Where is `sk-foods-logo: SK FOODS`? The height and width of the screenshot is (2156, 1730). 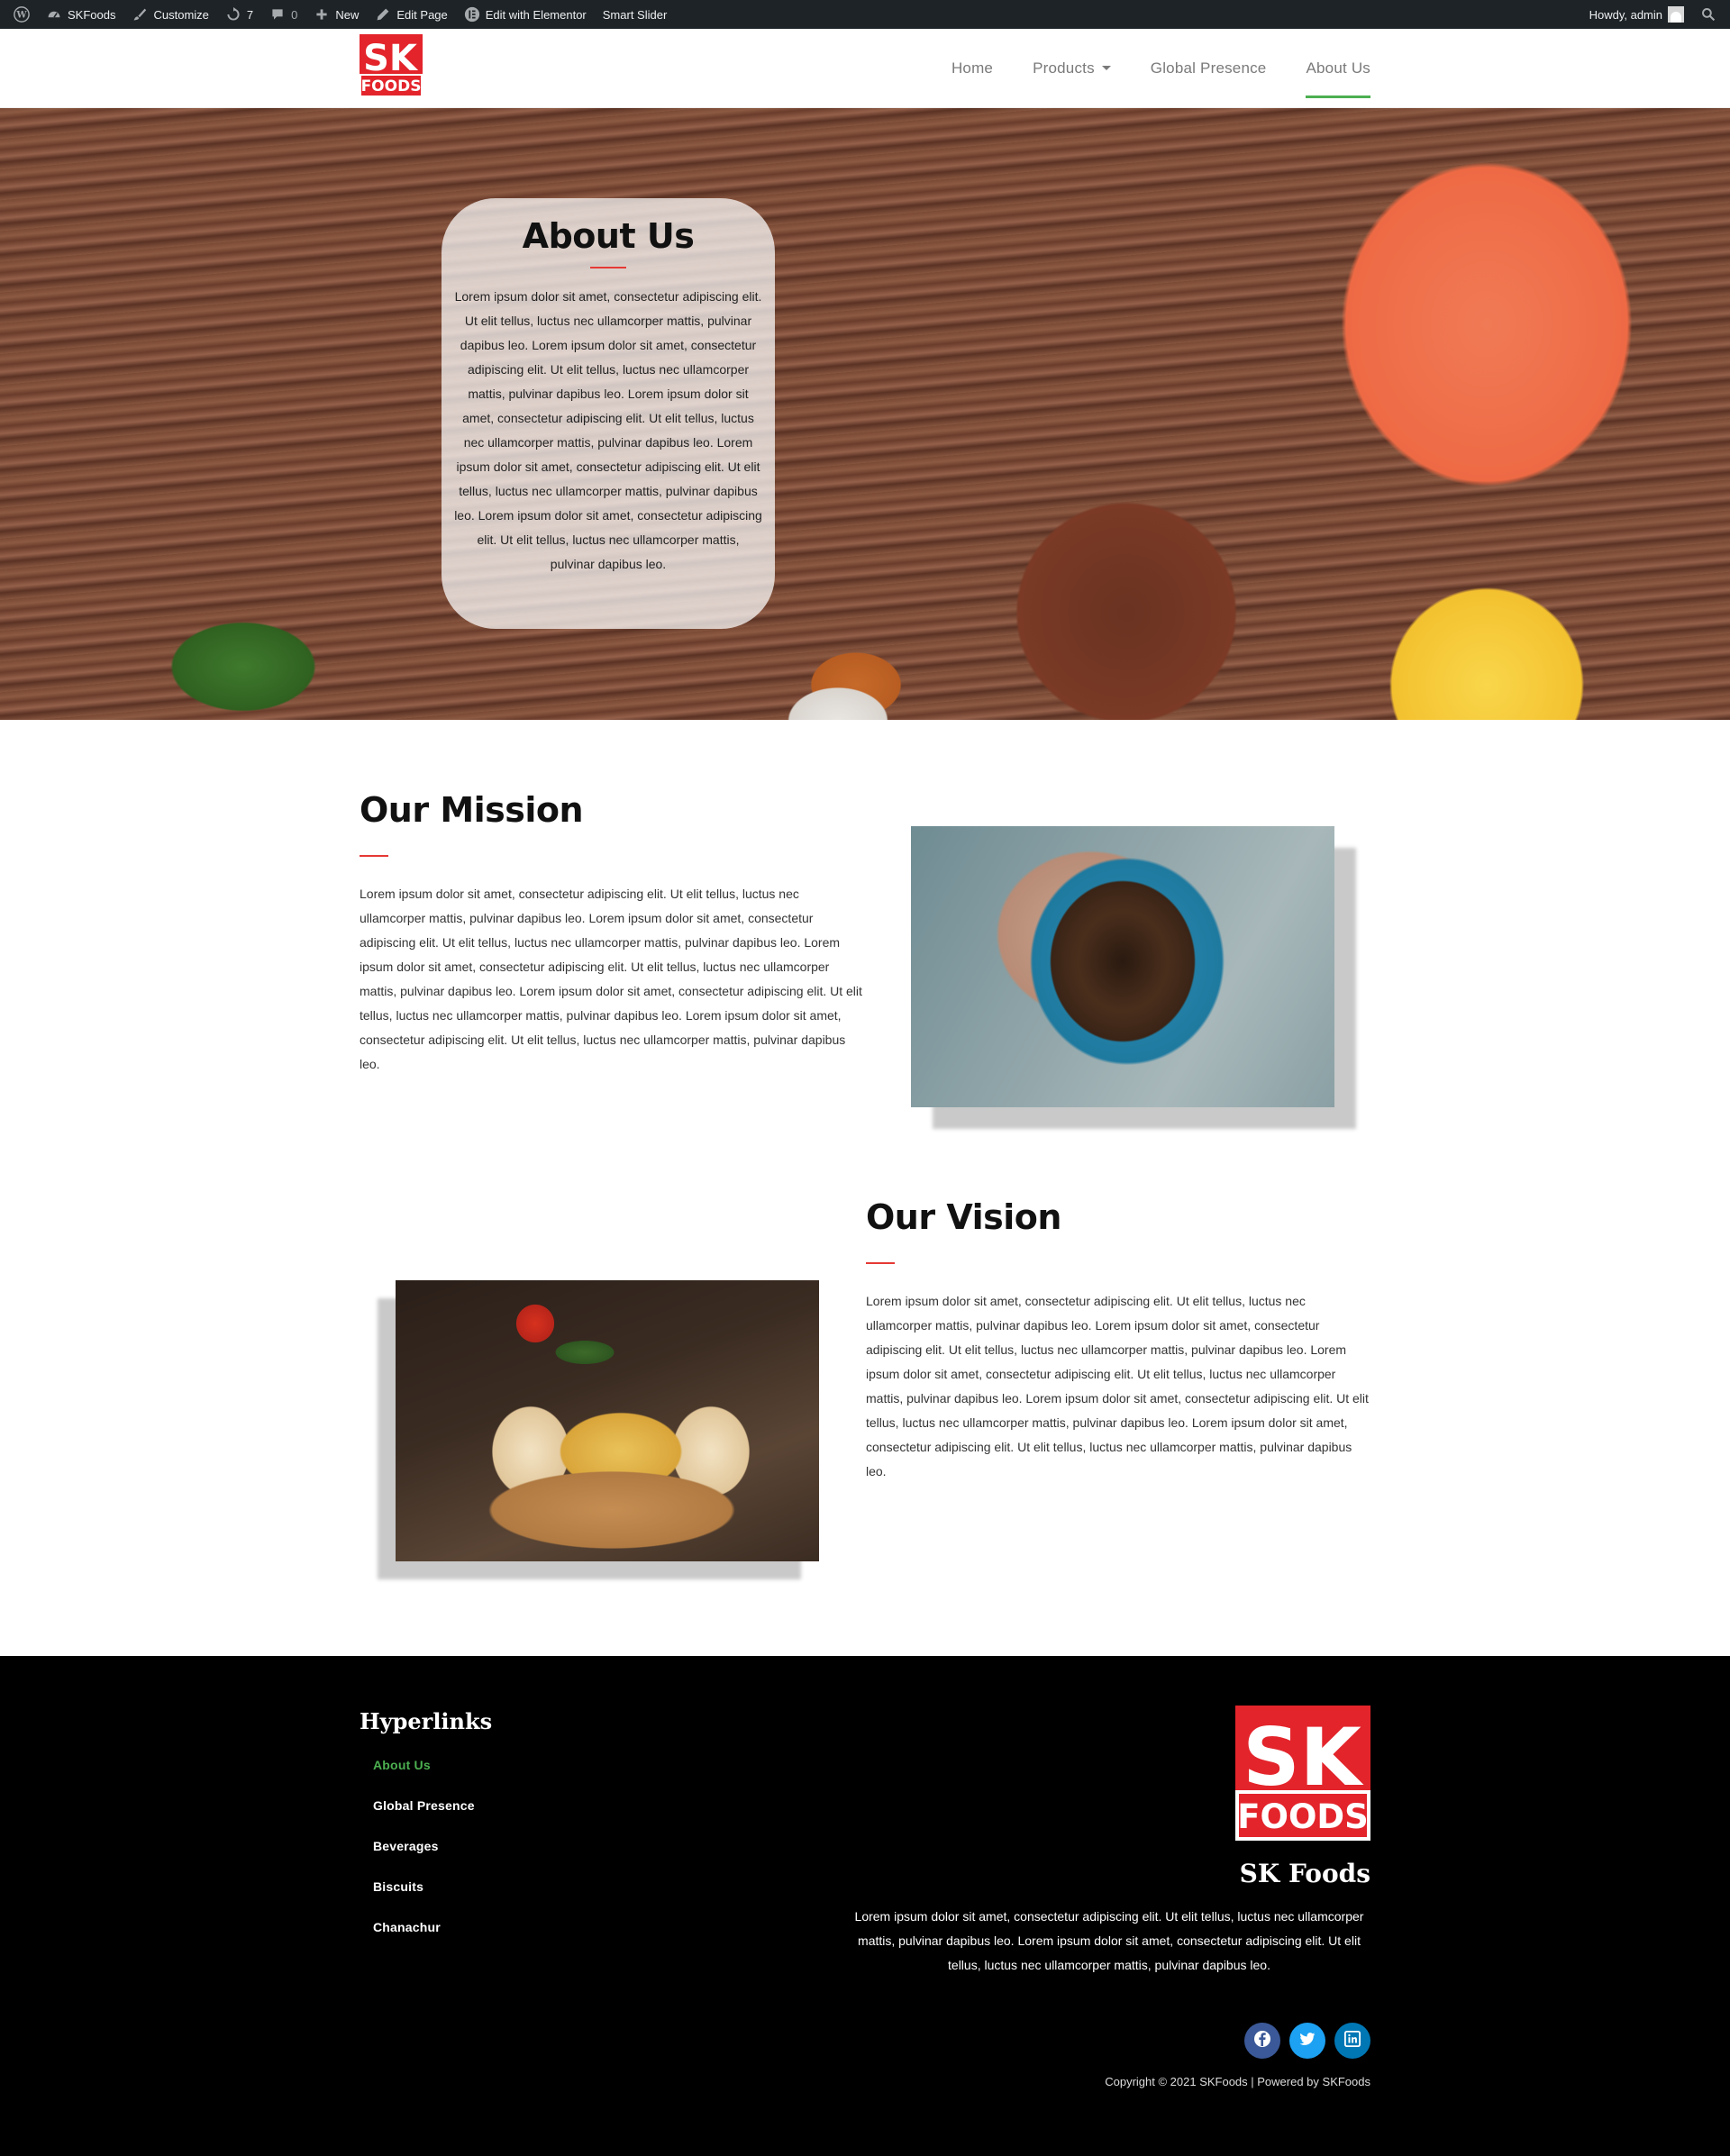 sk-foods-logo: SK FOODS is located at coordinates (391, 65).